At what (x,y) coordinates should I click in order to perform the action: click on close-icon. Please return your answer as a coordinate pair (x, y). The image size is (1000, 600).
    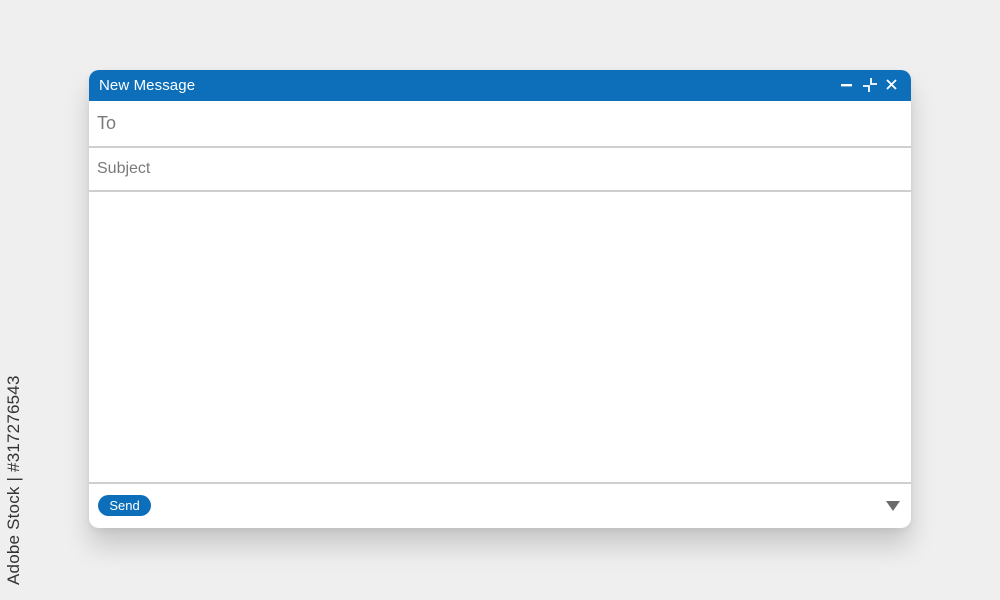
    Looking at the image, I should click on (892, 85).